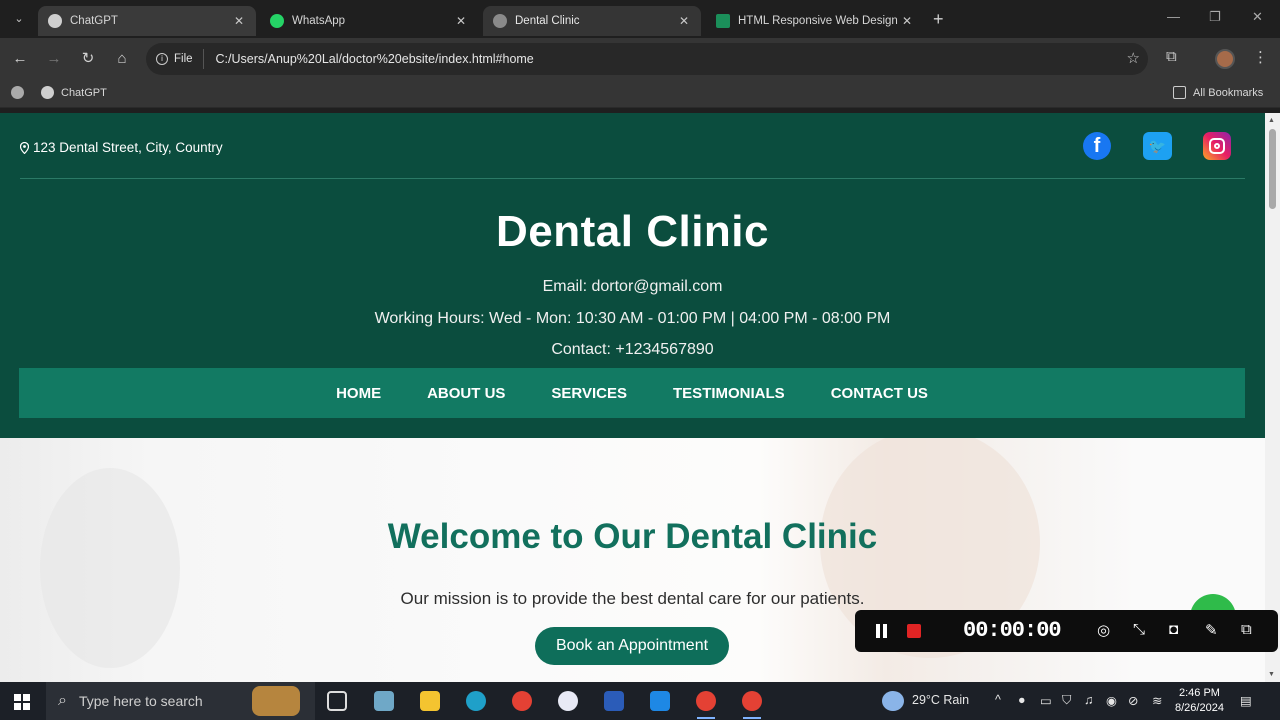 The height and width of the screenshot is (720, 1280). Describe the element at coordinates (1260, 57) in the screenshot. I see `menu-kebab-icon: ⋮` at that location.